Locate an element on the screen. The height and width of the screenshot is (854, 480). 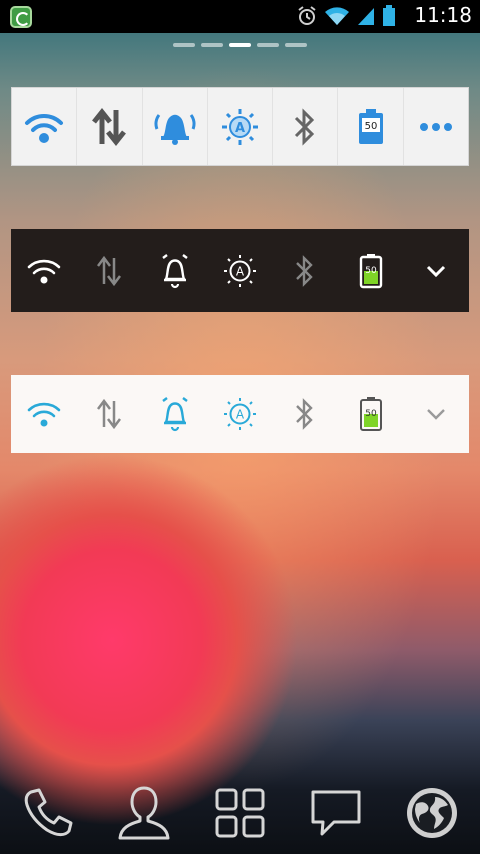
app-drawer-button is located at coordinates (240, 813).